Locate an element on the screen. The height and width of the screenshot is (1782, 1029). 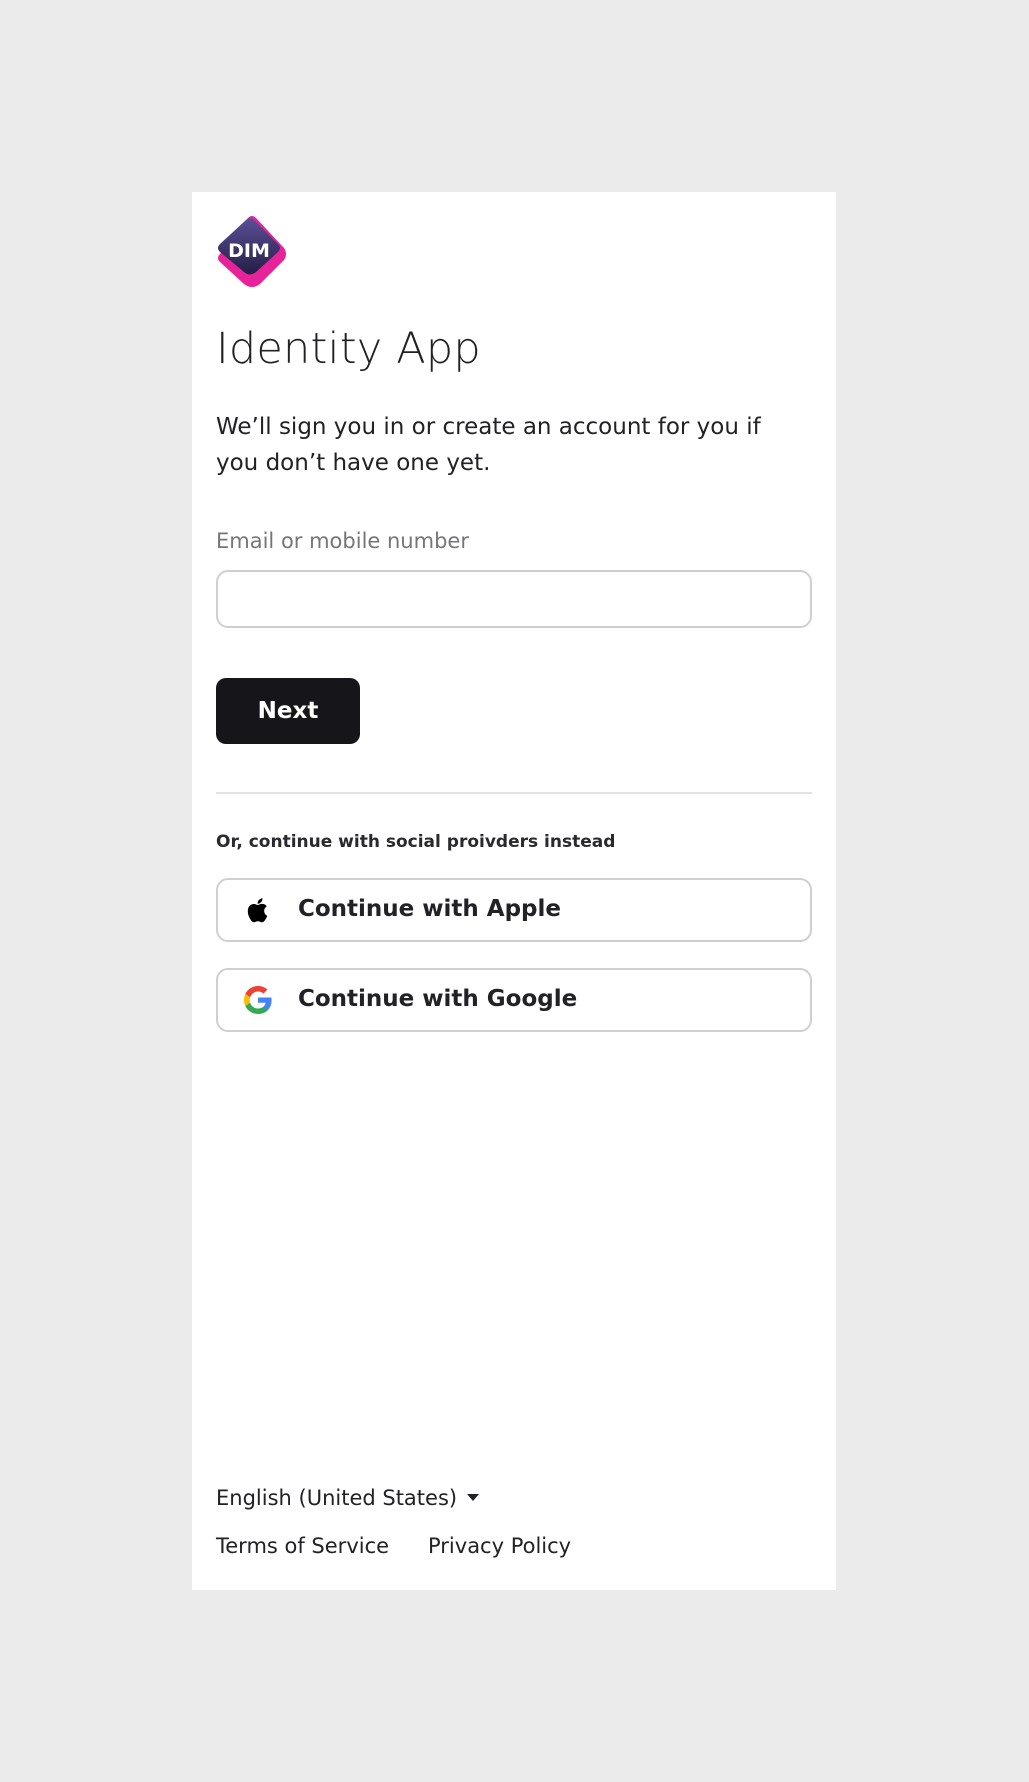
divider is located at coordinates (514, 793).